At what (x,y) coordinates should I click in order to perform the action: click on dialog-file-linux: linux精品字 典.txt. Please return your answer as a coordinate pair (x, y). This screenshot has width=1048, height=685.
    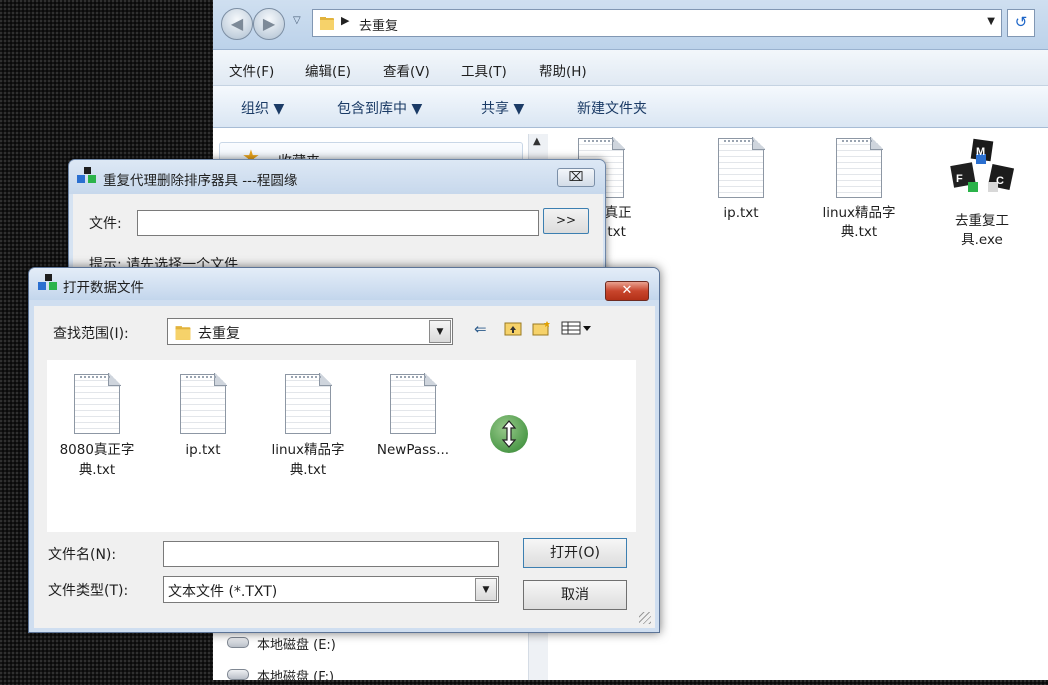
    Looking at the image, I should click on (308, 426).